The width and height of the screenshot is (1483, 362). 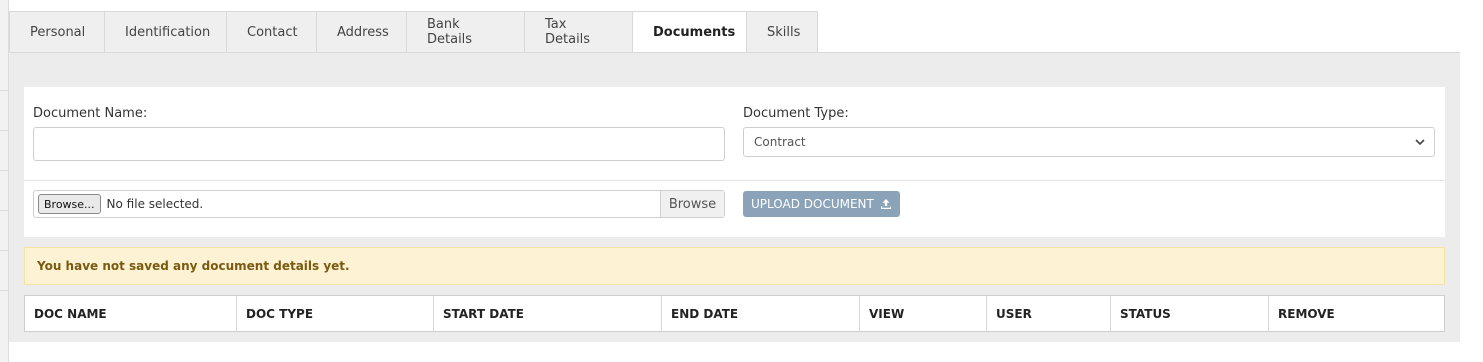 I want to click on tab-address: Address, so click(x=361, y=32).